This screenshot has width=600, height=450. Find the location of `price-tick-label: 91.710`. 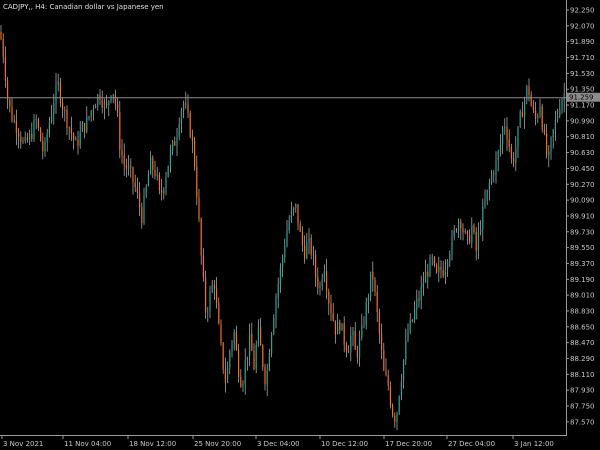

price-tick-label: 91.710 is located at coordinates (582, 58).